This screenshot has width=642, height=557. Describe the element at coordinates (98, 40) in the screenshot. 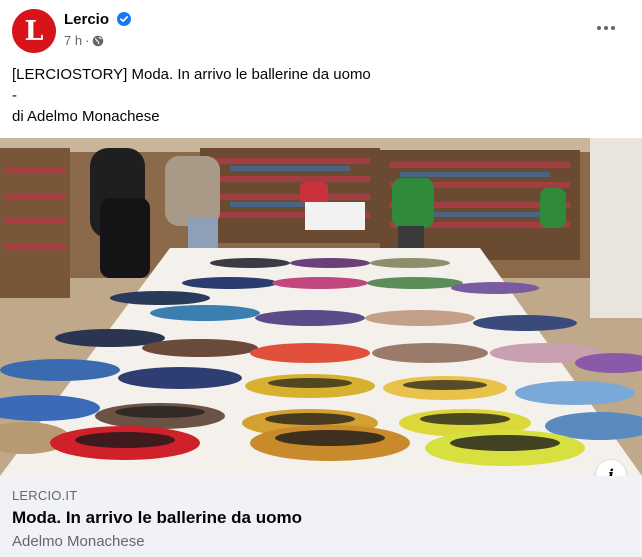

I see `globe-icon` at that location.